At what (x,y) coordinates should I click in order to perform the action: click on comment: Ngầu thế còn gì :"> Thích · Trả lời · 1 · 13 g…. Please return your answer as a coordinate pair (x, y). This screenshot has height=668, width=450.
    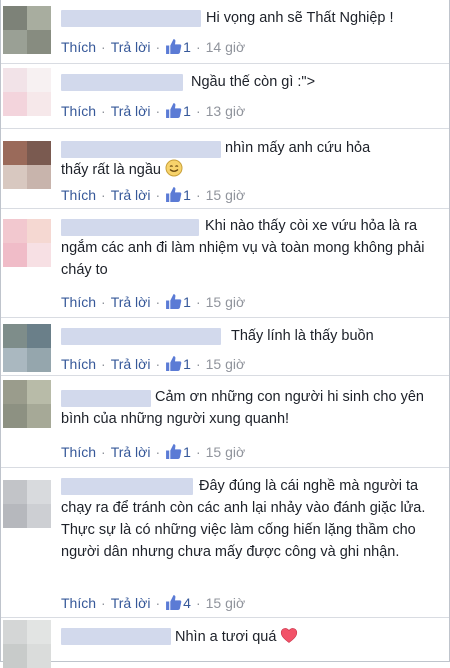
    Looking at the image, I should click on (225, 95).